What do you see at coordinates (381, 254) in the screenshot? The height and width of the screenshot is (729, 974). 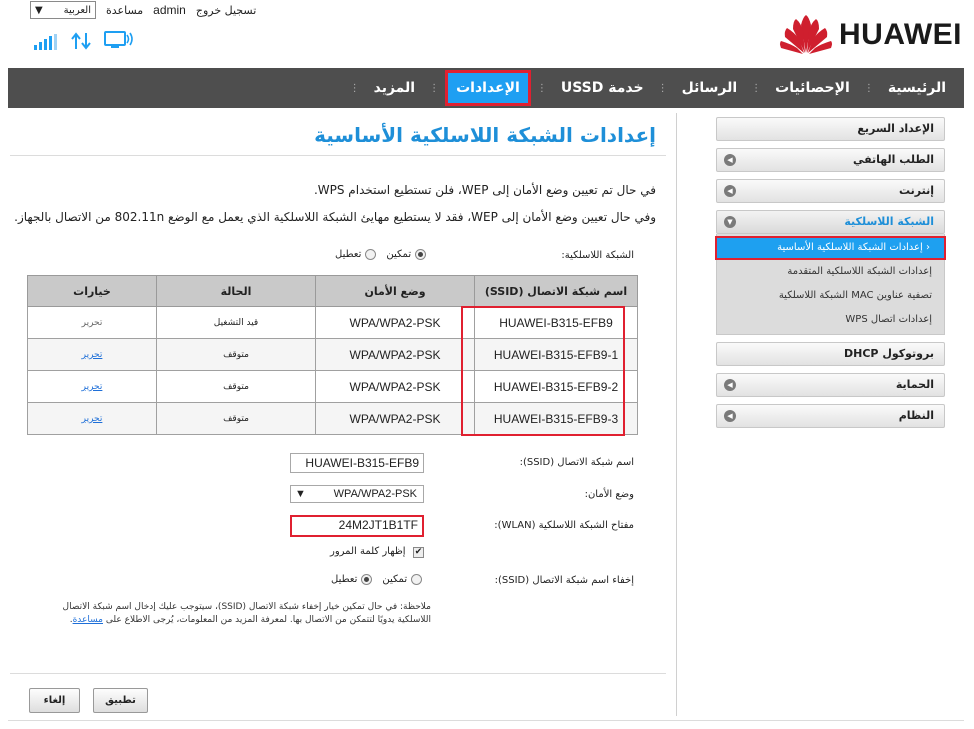 I see `wlan-switch: تمكين تعطيل` at bounding box center [381, 254].